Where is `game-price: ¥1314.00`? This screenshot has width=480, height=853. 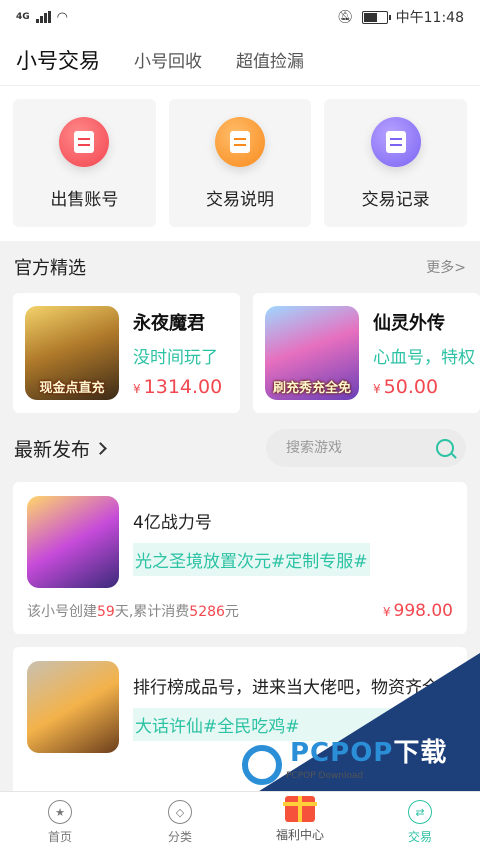
game-price: ¥1314.00 is located at coordinates (177, 387).